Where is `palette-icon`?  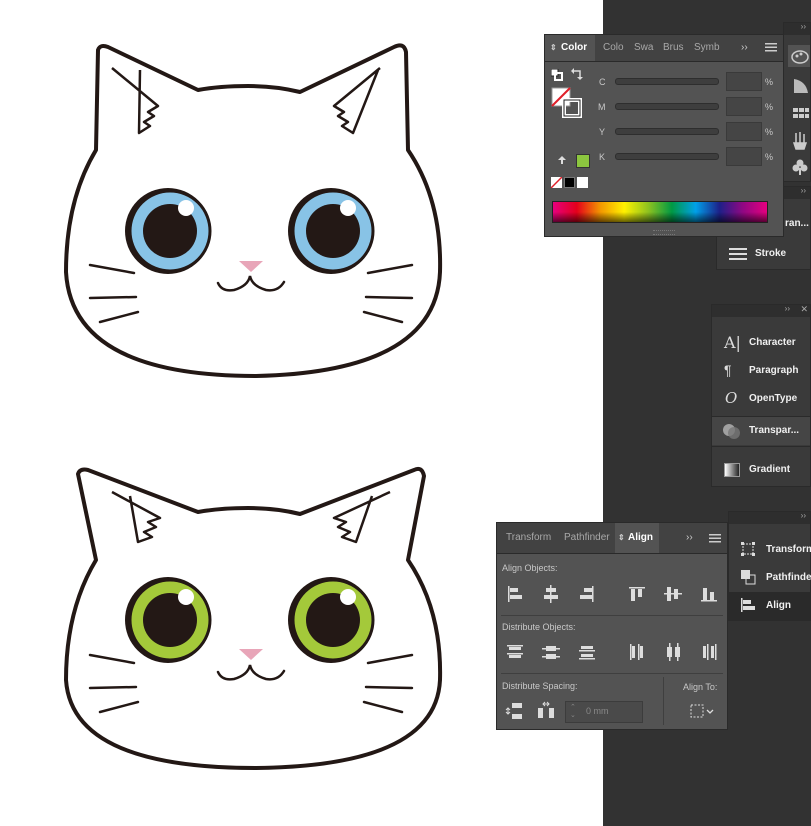
palette-icon is located at coordinates (799, 56).